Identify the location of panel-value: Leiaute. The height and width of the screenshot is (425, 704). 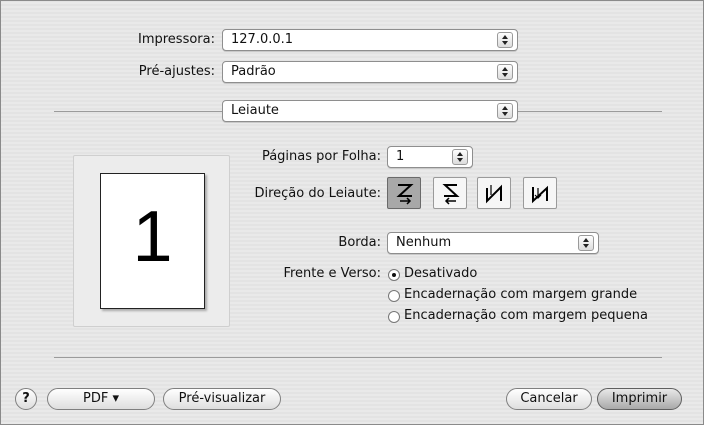
(255, 110).